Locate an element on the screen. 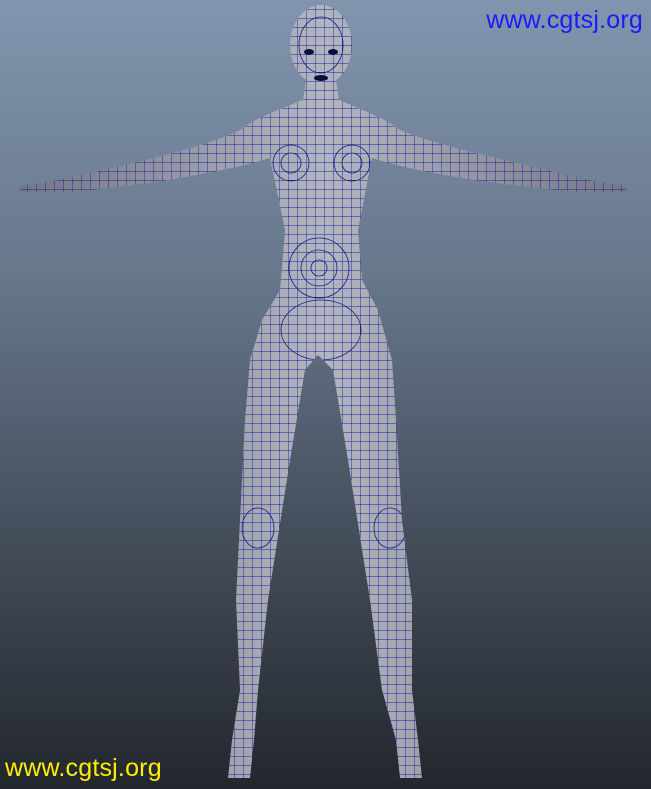 The width and height of the screenshot is (651, 789). watermark-bottom-left: www.cgtsj.org is located at coordinates (83, 768).